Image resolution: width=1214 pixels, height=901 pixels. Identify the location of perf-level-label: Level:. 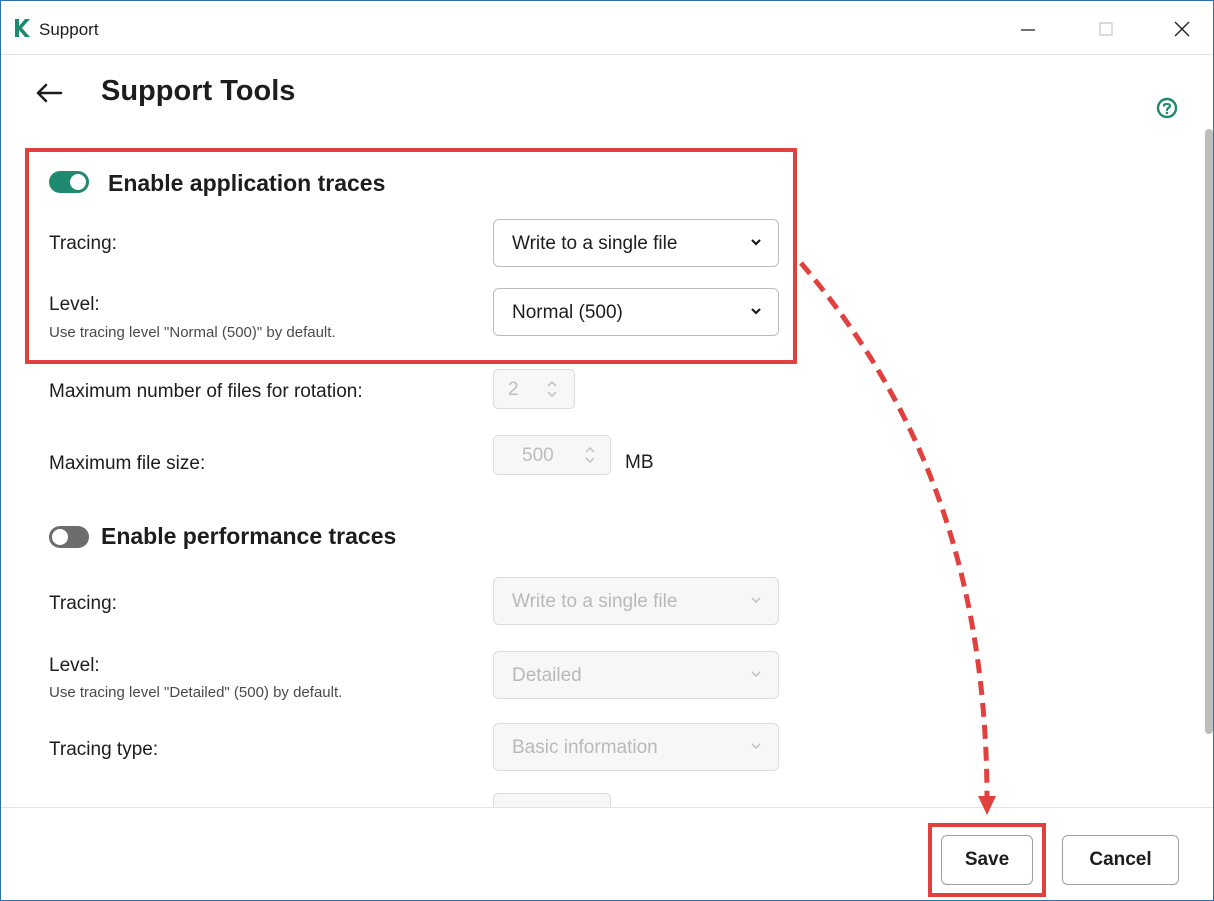
(74, 665).